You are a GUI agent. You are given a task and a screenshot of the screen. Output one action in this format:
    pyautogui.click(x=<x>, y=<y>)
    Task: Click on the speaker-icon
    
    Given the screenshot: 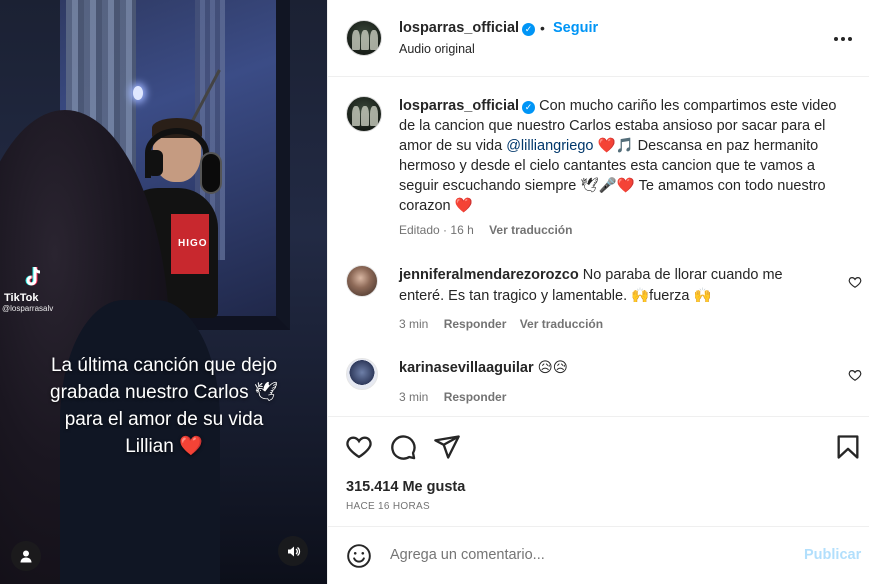 What is the action you would take?
    pyautogui.click(x=293, y=551)
    